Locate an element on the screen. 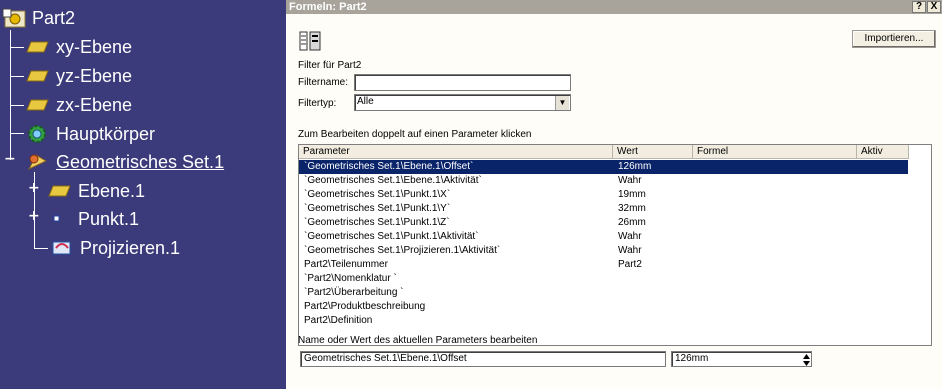  cell-value: 126mm is located at coordinates (635, 166).